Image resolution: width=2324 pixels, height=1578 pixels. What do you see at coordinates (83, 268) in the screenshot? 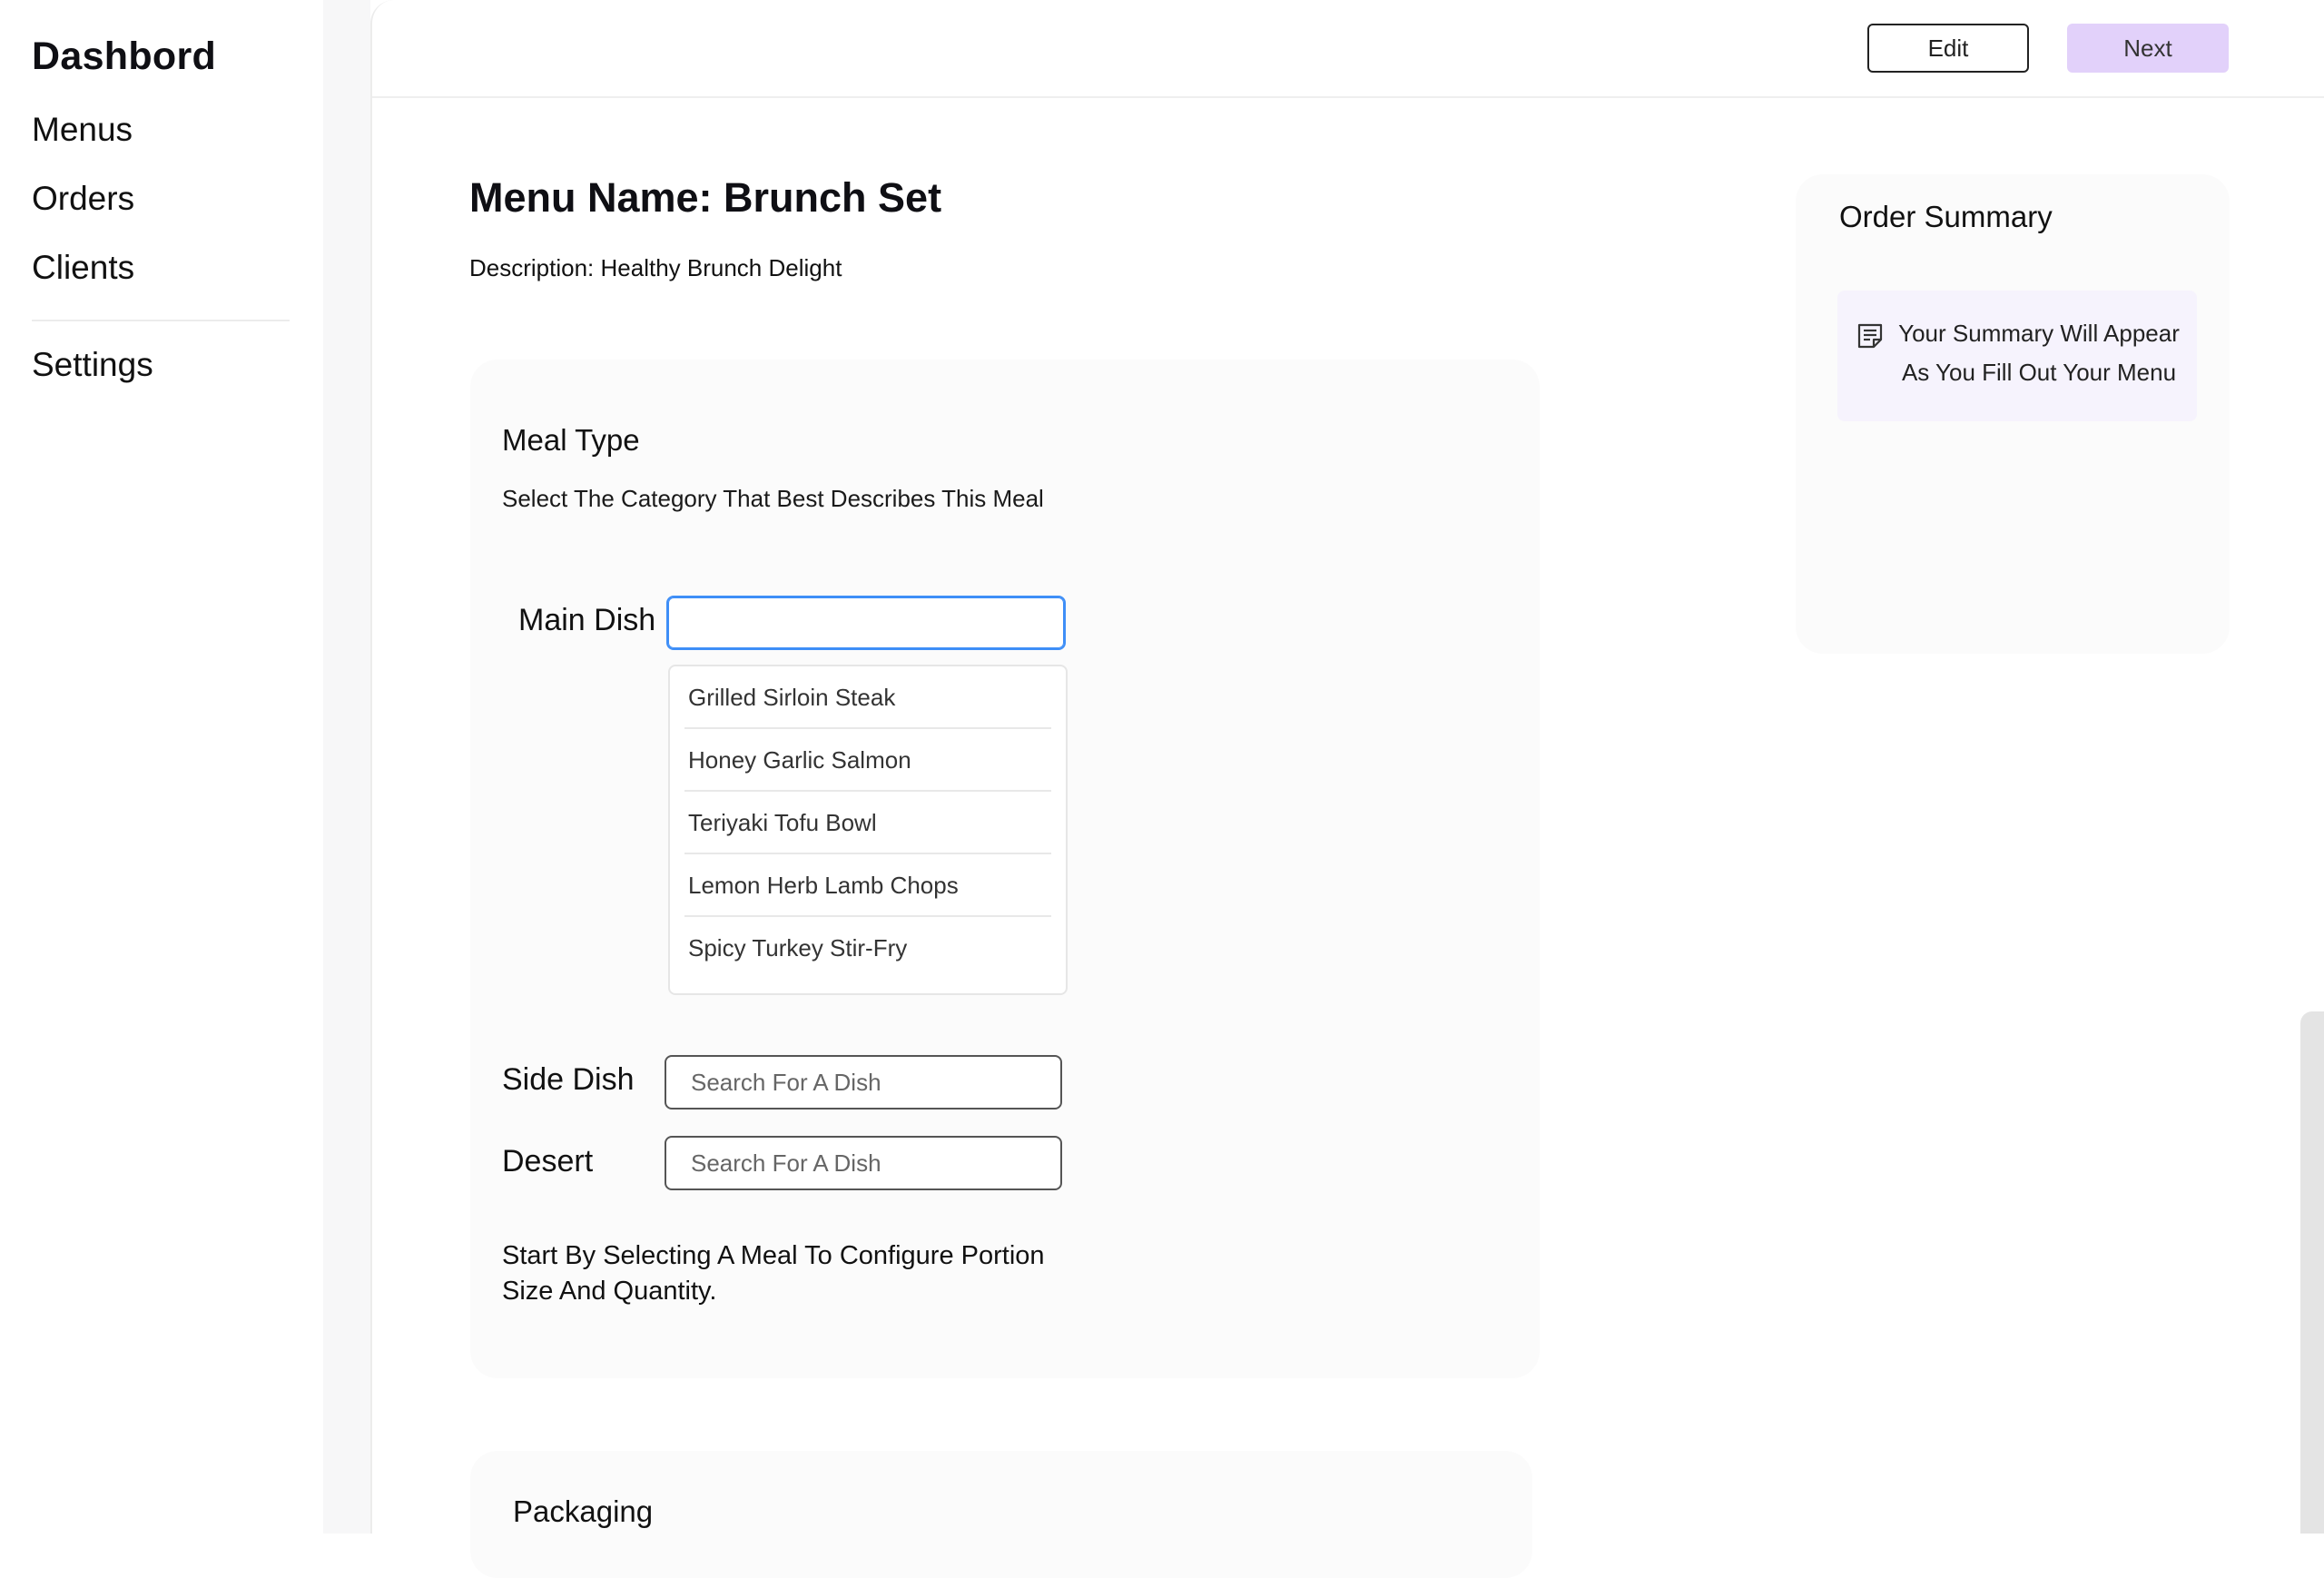
I see `sidebar-item-clients: Clients` at bounding box center [83, 268].